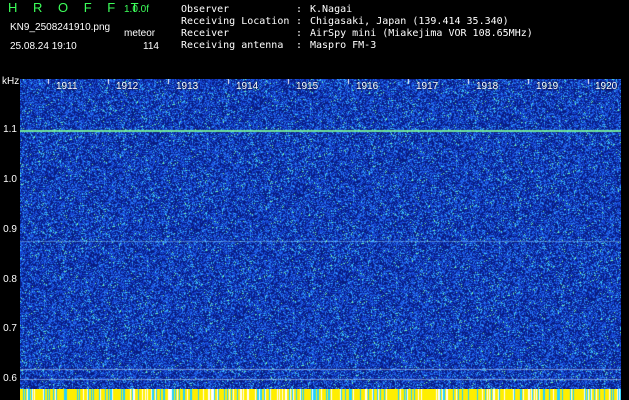 This screenshot has width=629, height=400. I want to click on info-key: Receiving Location, so click(235, 21).